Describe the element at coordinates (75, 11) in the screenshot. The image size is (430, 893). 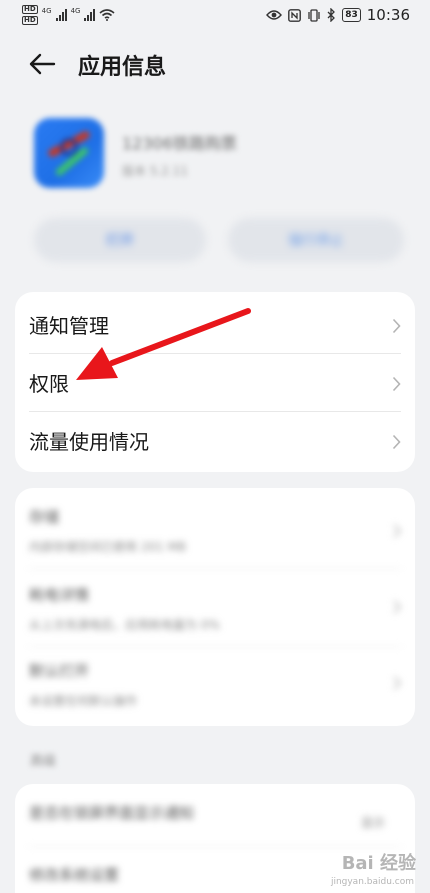
I see `network-type-2: 4G` at that location.